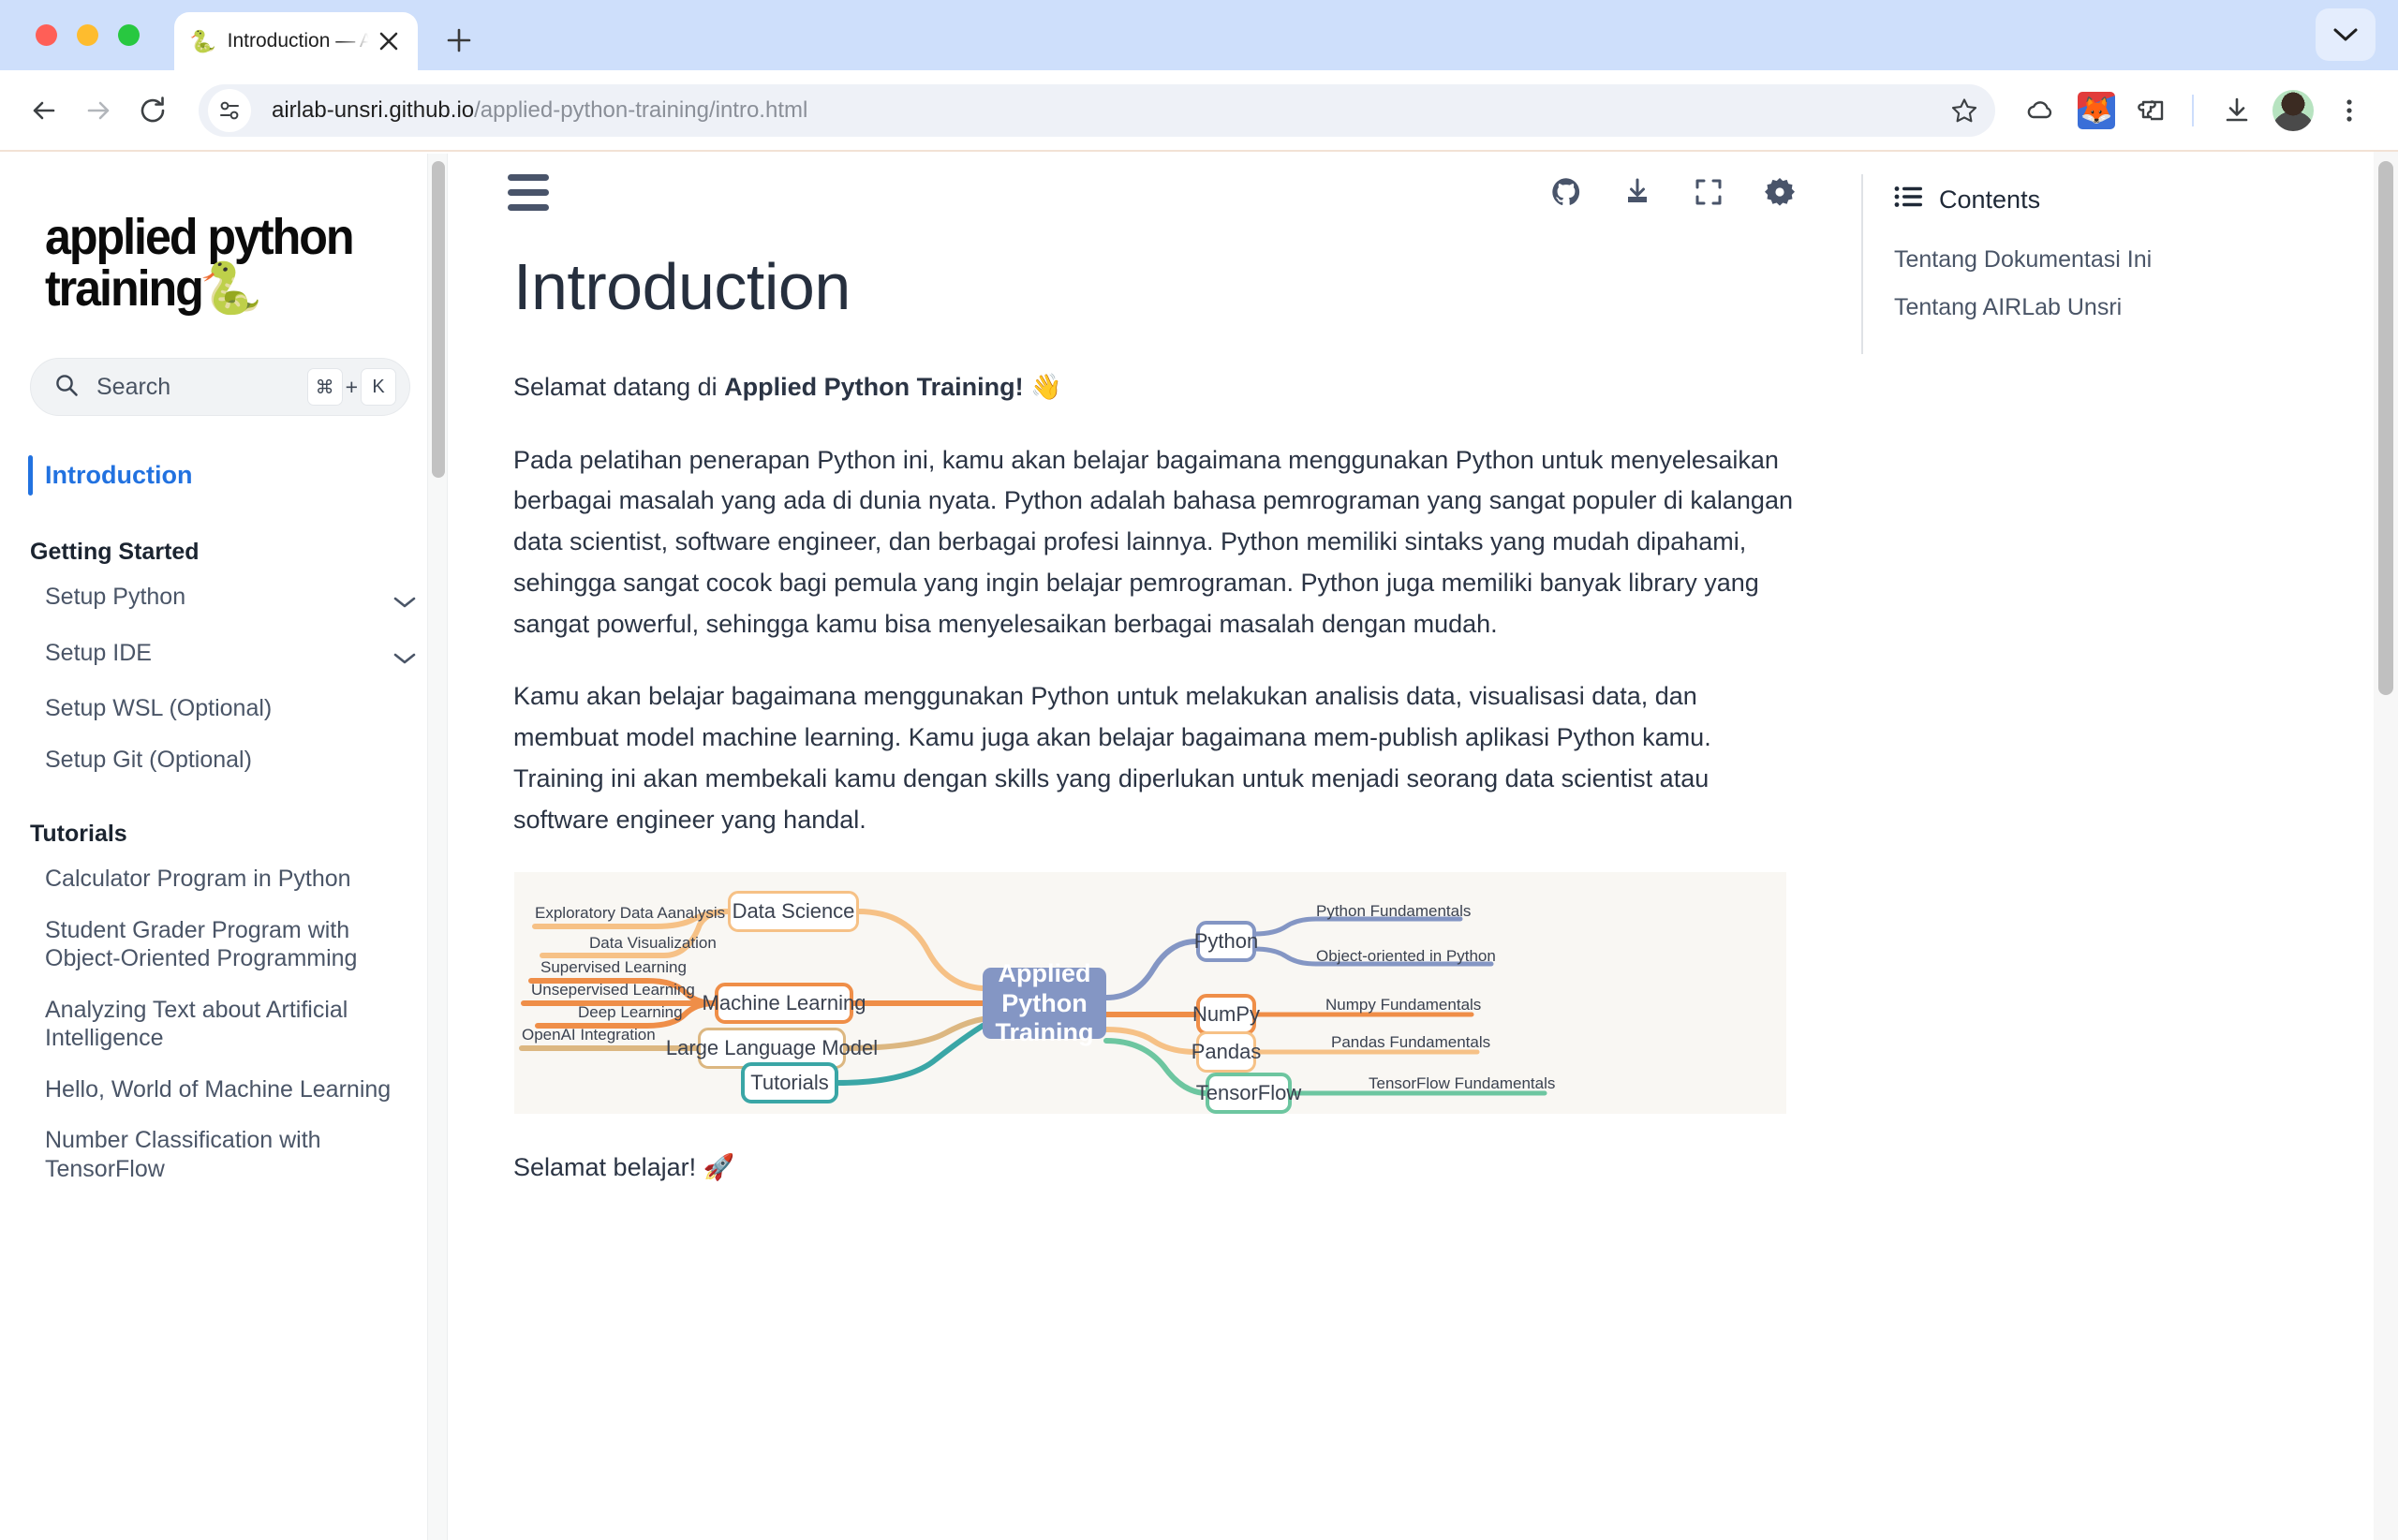 This screenshot has height=1540, width=2398. What do you see at coordinates (133, 386) in the screenshot?
I see `search-placeholder: Search` at bounding box center [133, 386].